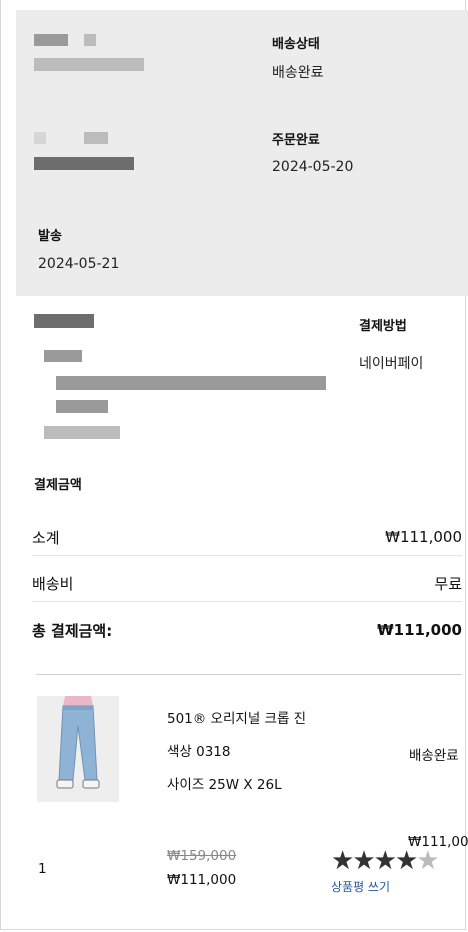  I want to click on payment-amount-title: 결제금액, so click(58, 485).